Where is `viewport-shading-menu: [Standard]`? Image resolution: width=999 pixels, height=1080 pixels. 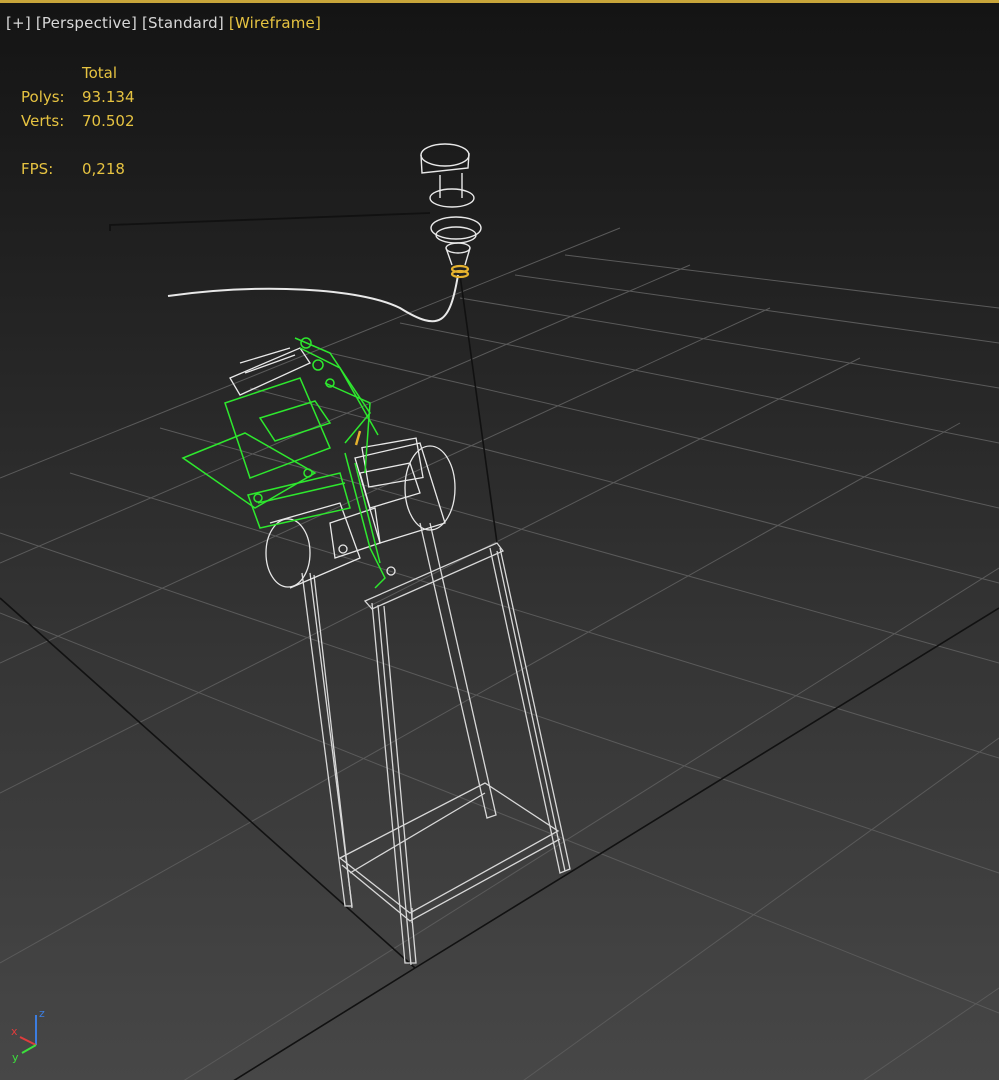
viewport-shading-menu: [Standard] is located at coordinates (183, 23).